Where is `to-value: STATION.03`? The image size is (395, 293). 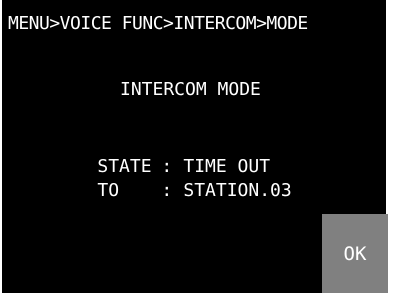 to-value: STATION.03 is located at coordinates (237, 190).